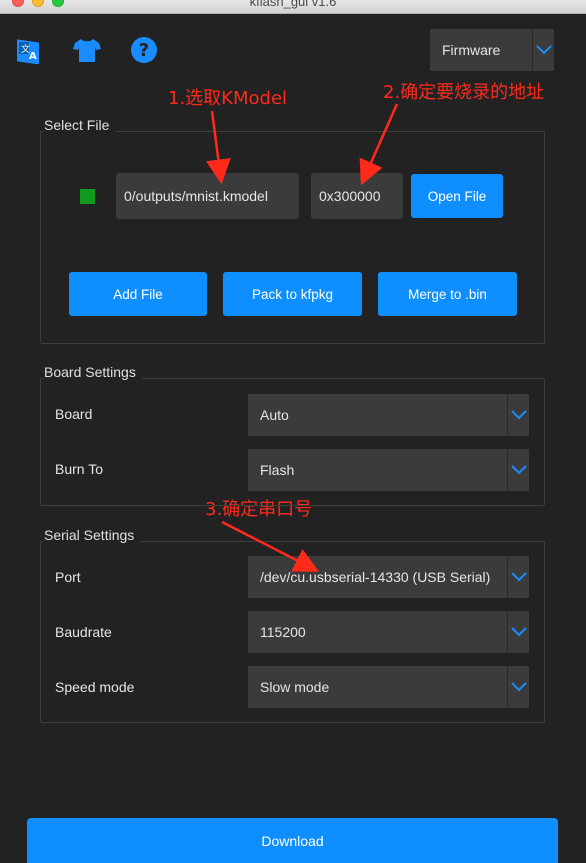  I want to click on annotation-step2: 2.确定要烧录的地址, so click(464, 92).